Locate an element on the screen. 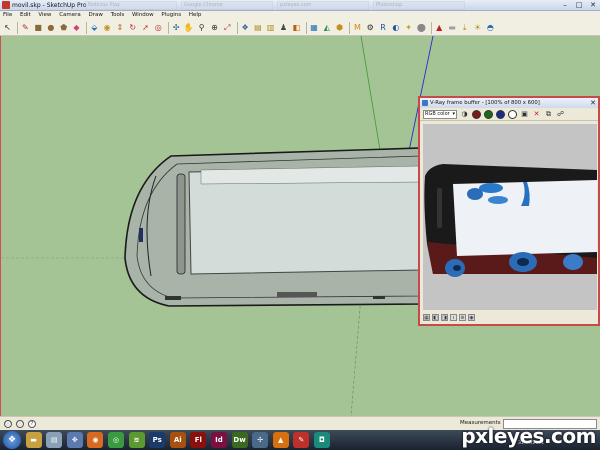 The width and height of the screenshot is (600, 450). menu-help: Help is located at coordinates (195, 15).